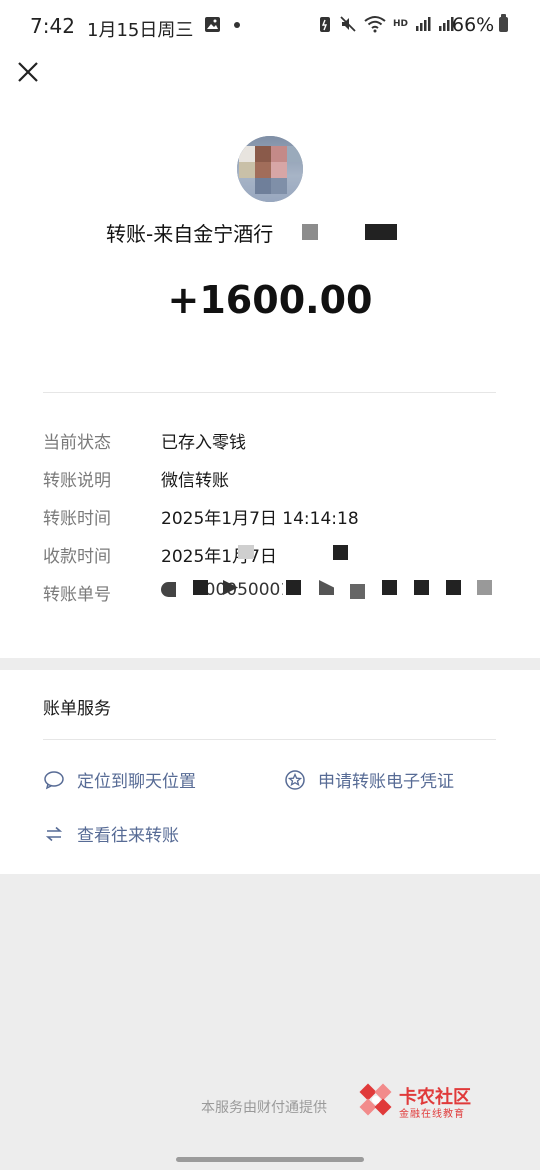 The width and height of the screenshot is (540, 1170). Describe the element at coordinates (77, 709) in the screenshot. I see `services-title: 账单服务` at that location.